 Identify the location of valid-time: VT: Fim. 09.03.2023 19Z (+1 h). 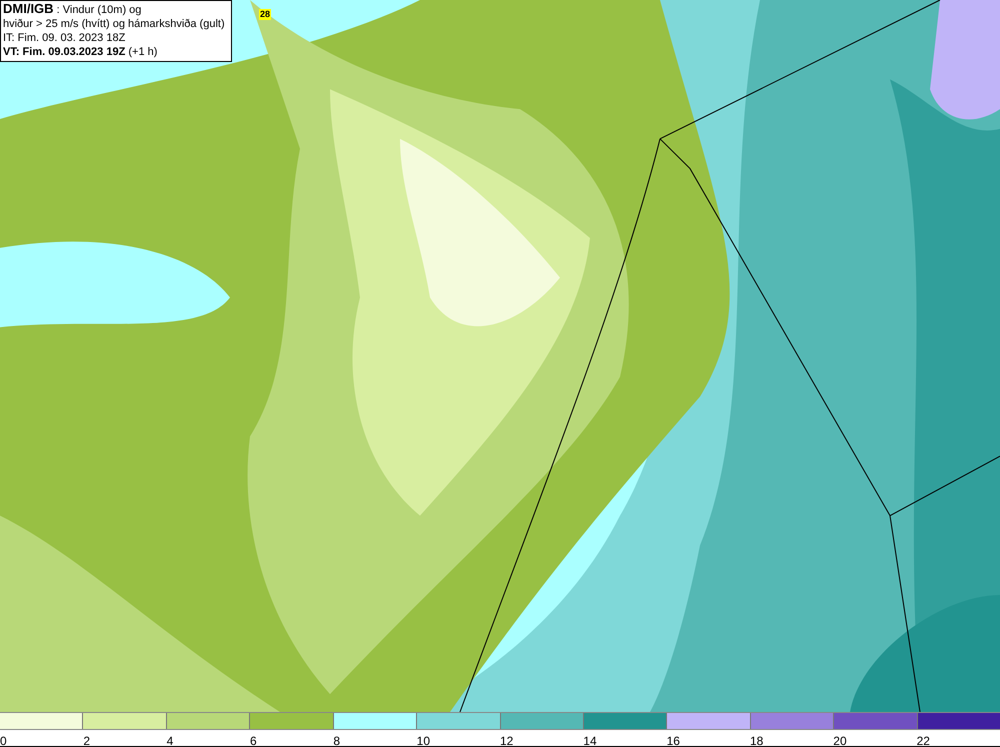
(80, 52).